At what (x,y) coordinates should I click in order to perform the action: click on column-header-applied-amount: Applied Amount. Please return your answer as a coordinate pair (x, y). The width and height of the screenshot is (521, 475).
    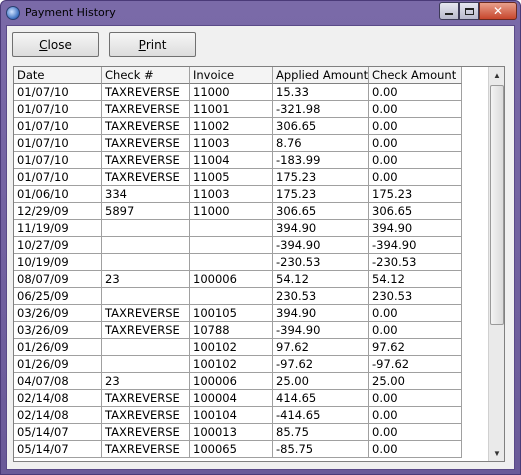
    Looking at the image, I should click on (321, 75).